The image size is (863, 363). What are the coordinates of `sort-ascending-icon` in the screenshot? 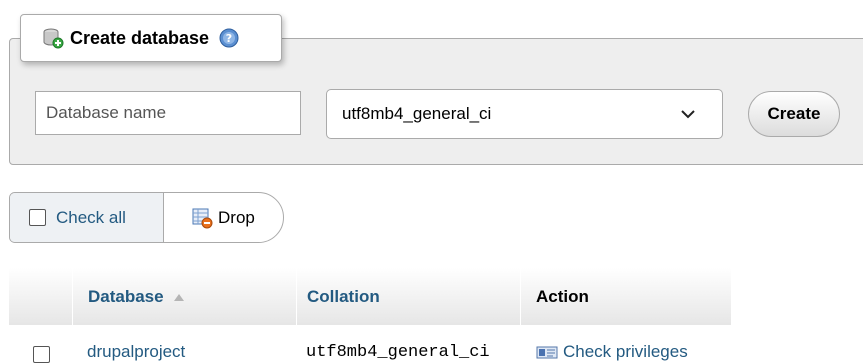 It's located at (178, 297).